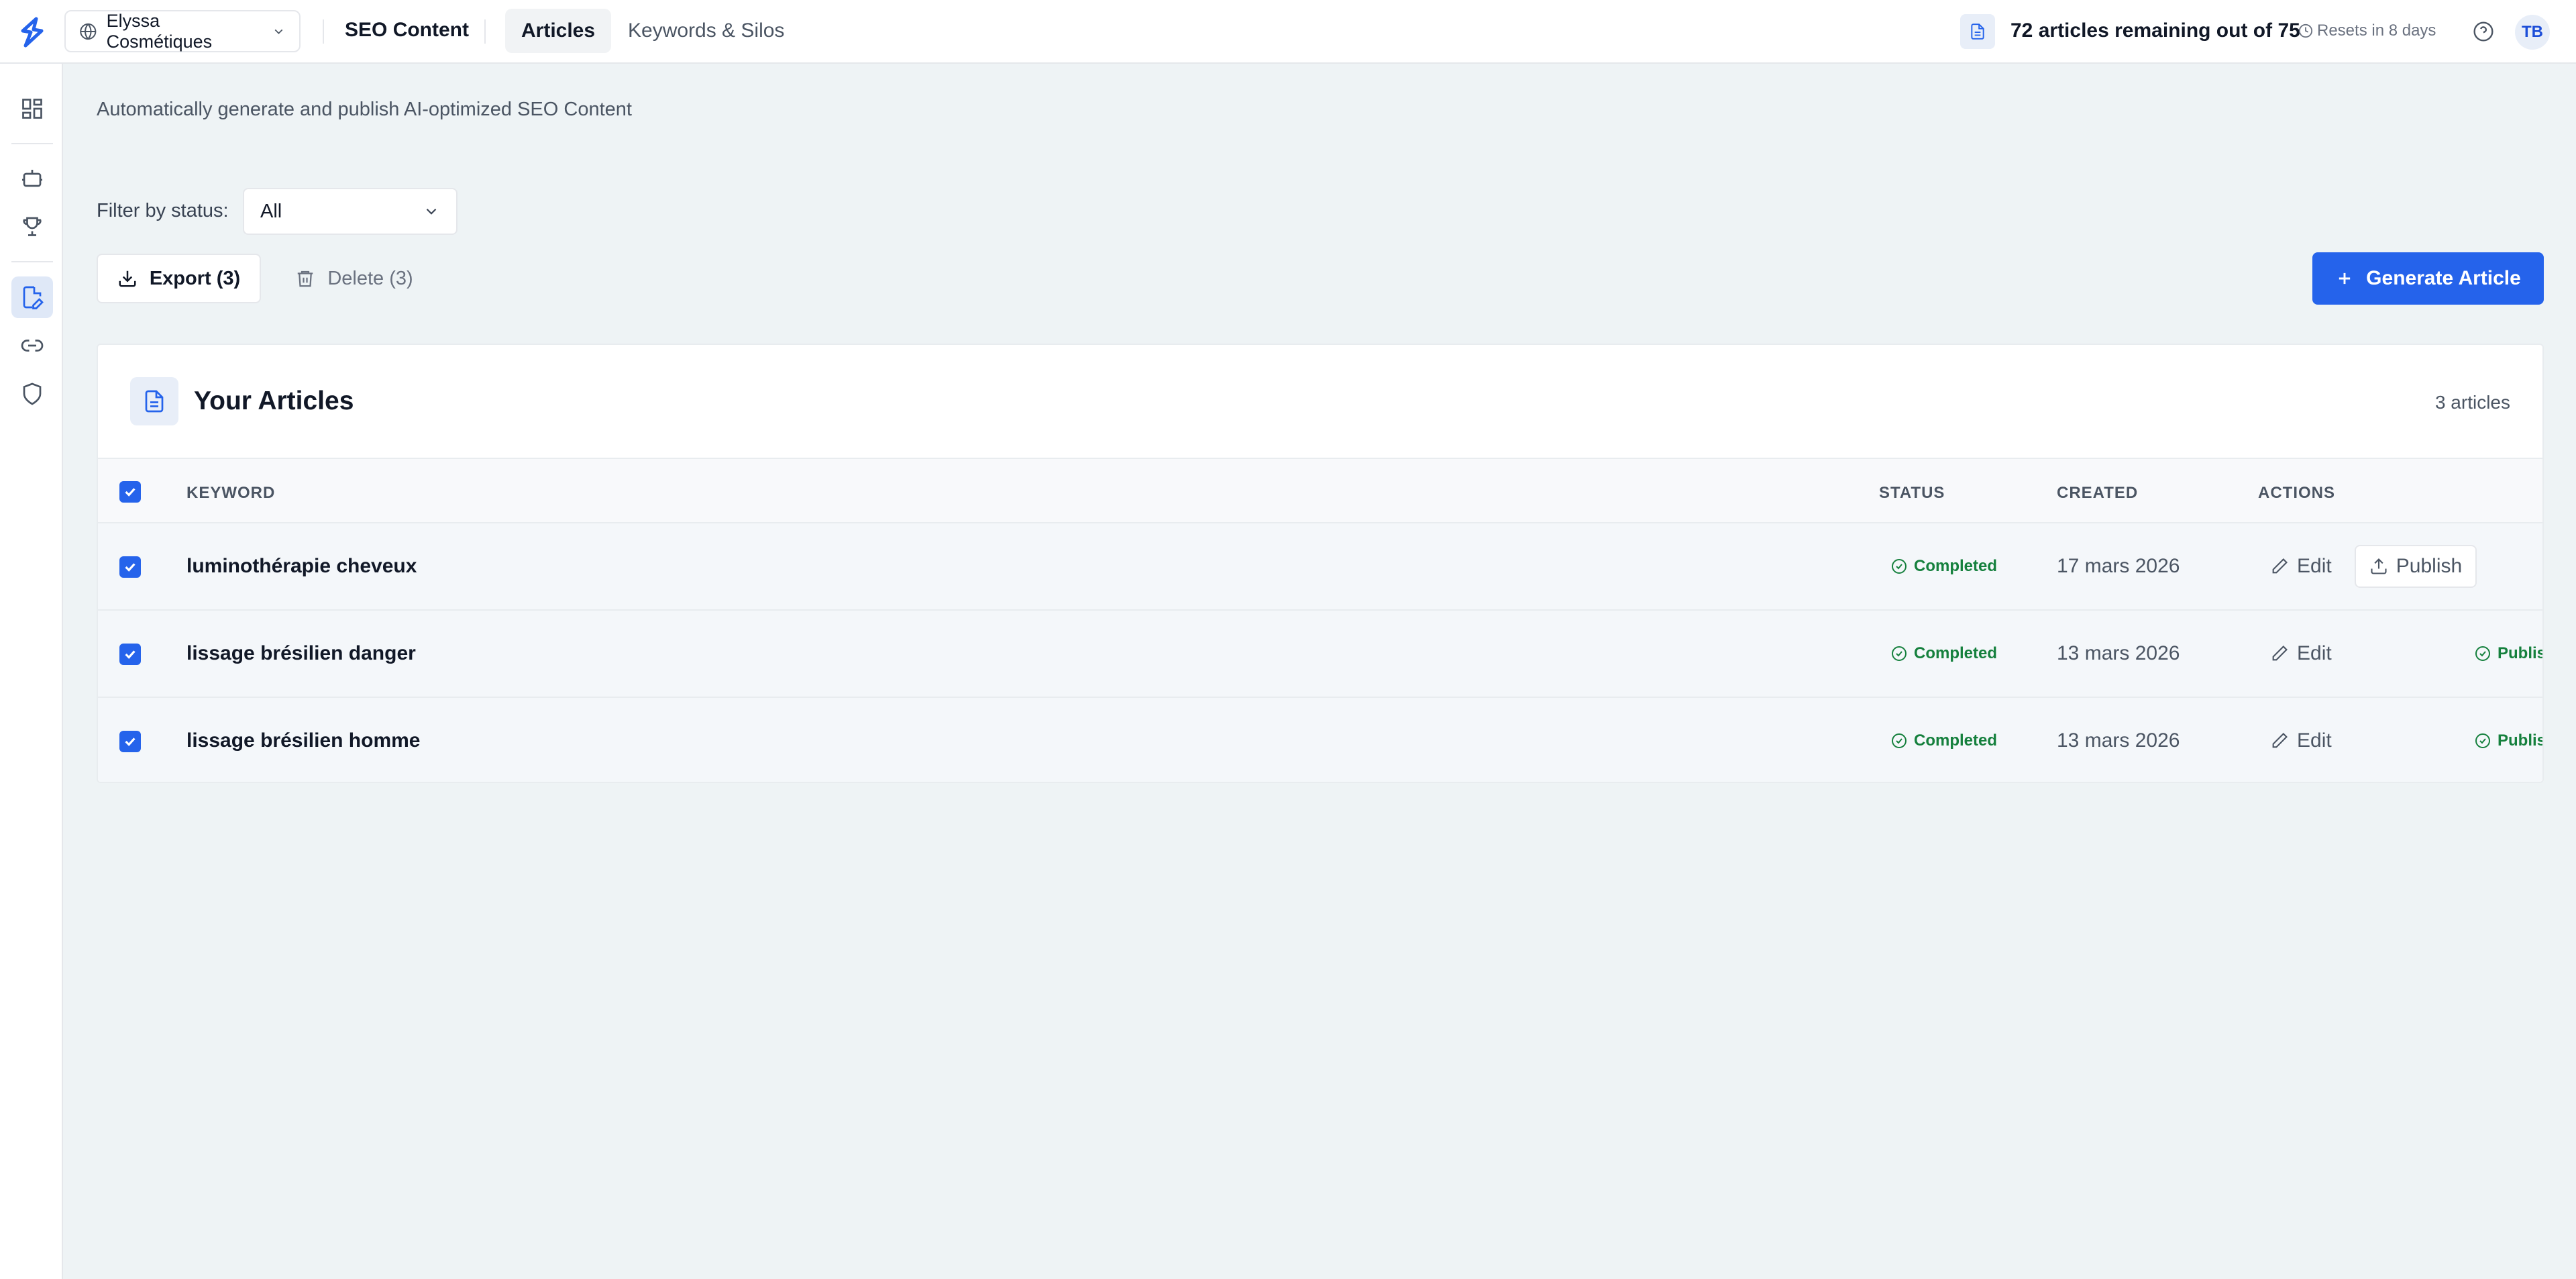 The image size is (2576, 1279). I want to click on dashboard-icon, so click(32, 109).